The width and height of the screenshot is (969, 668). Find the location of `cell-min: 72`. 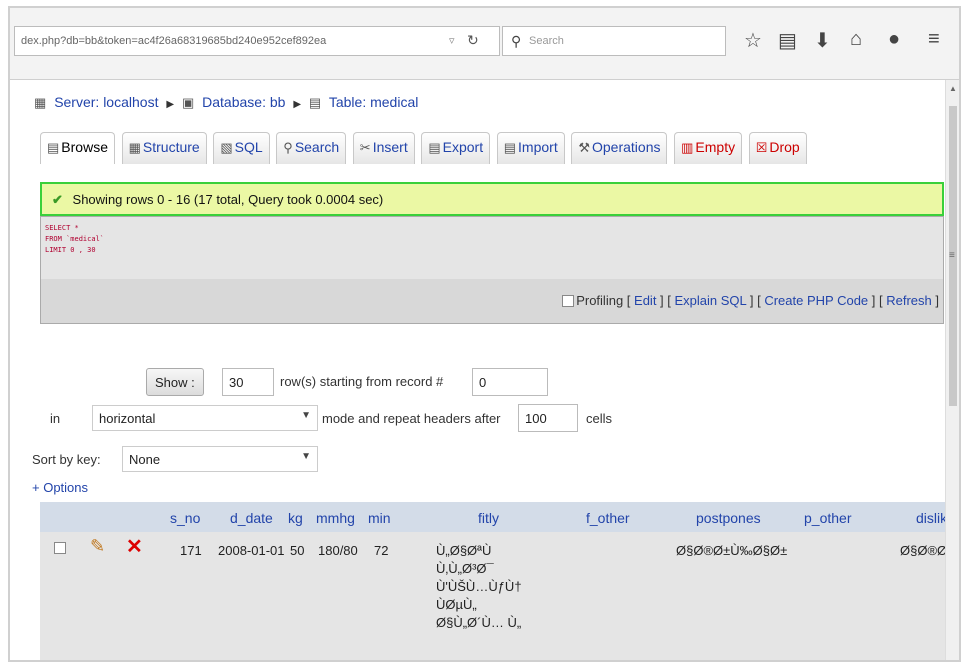

cell-min: 72 is located at coordinates (381, 550).